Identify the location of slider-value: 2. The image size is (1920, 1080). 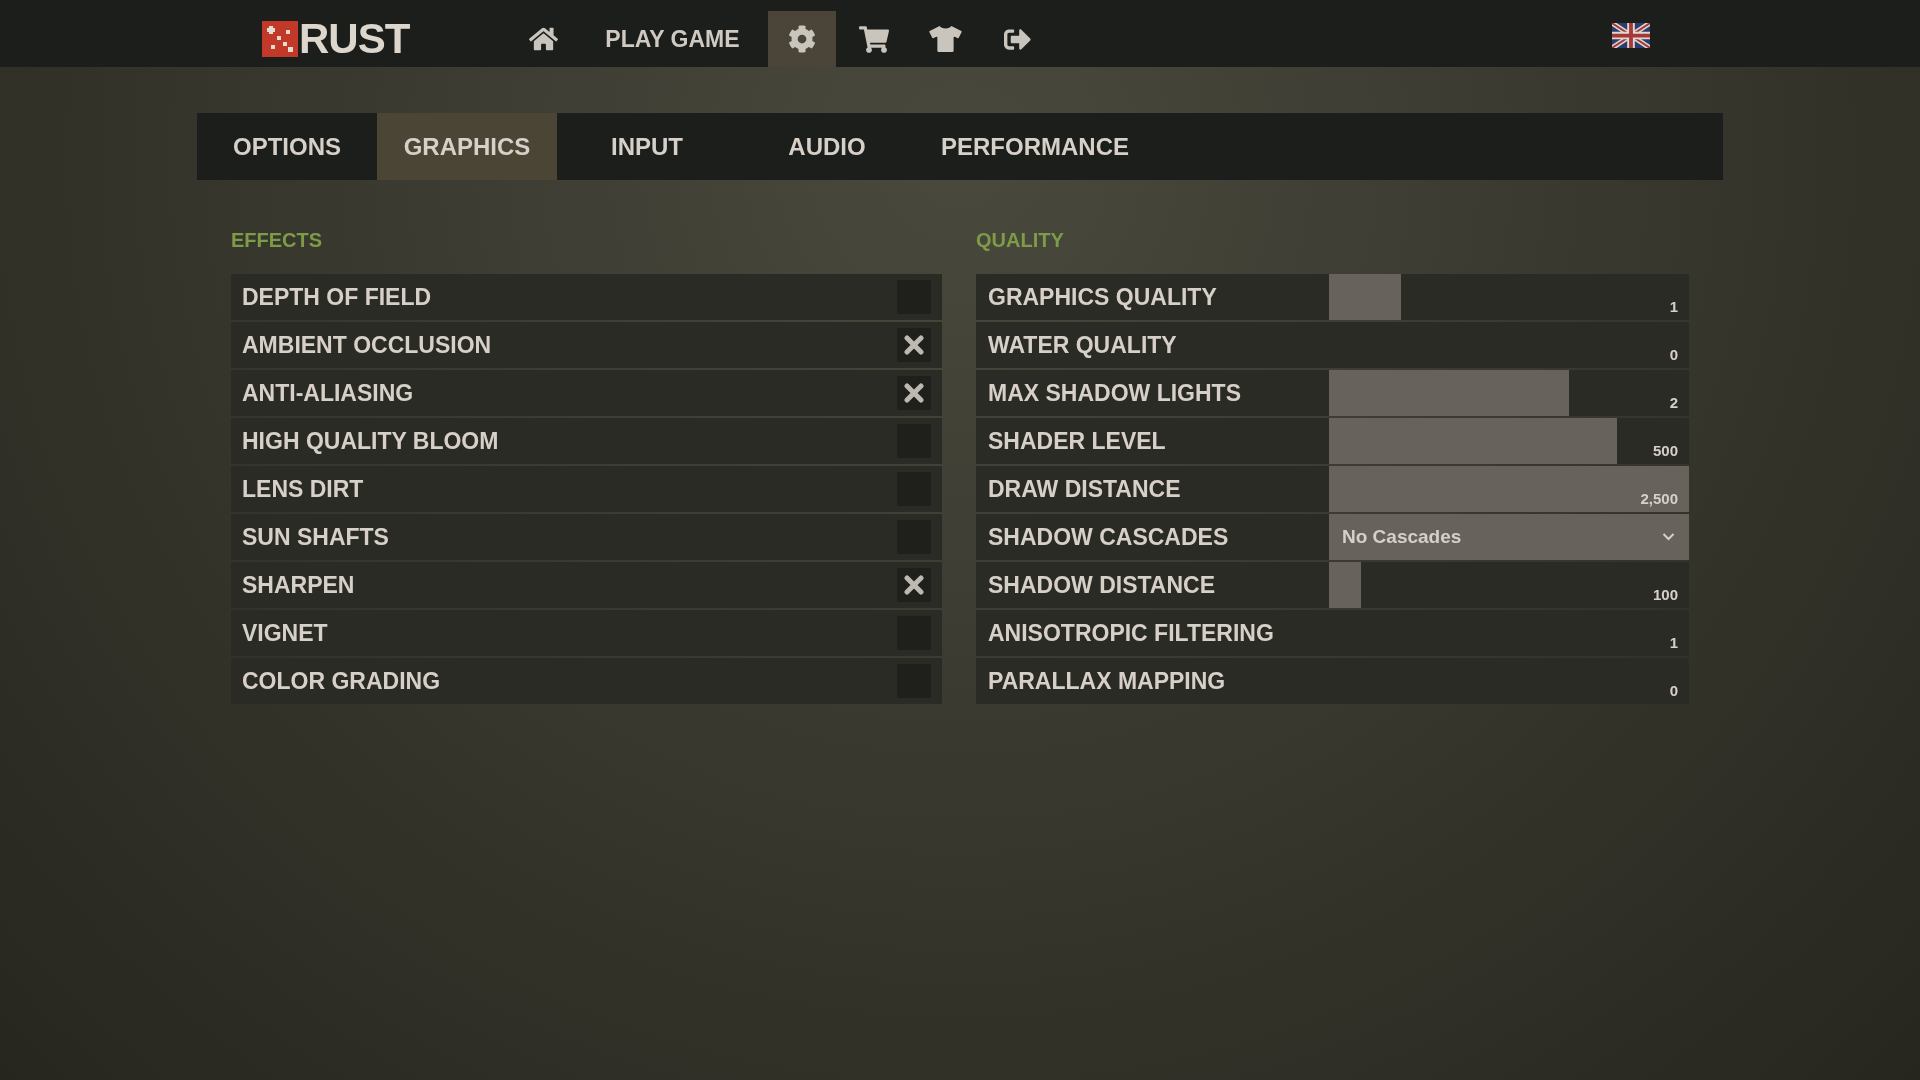
(1673, 402).